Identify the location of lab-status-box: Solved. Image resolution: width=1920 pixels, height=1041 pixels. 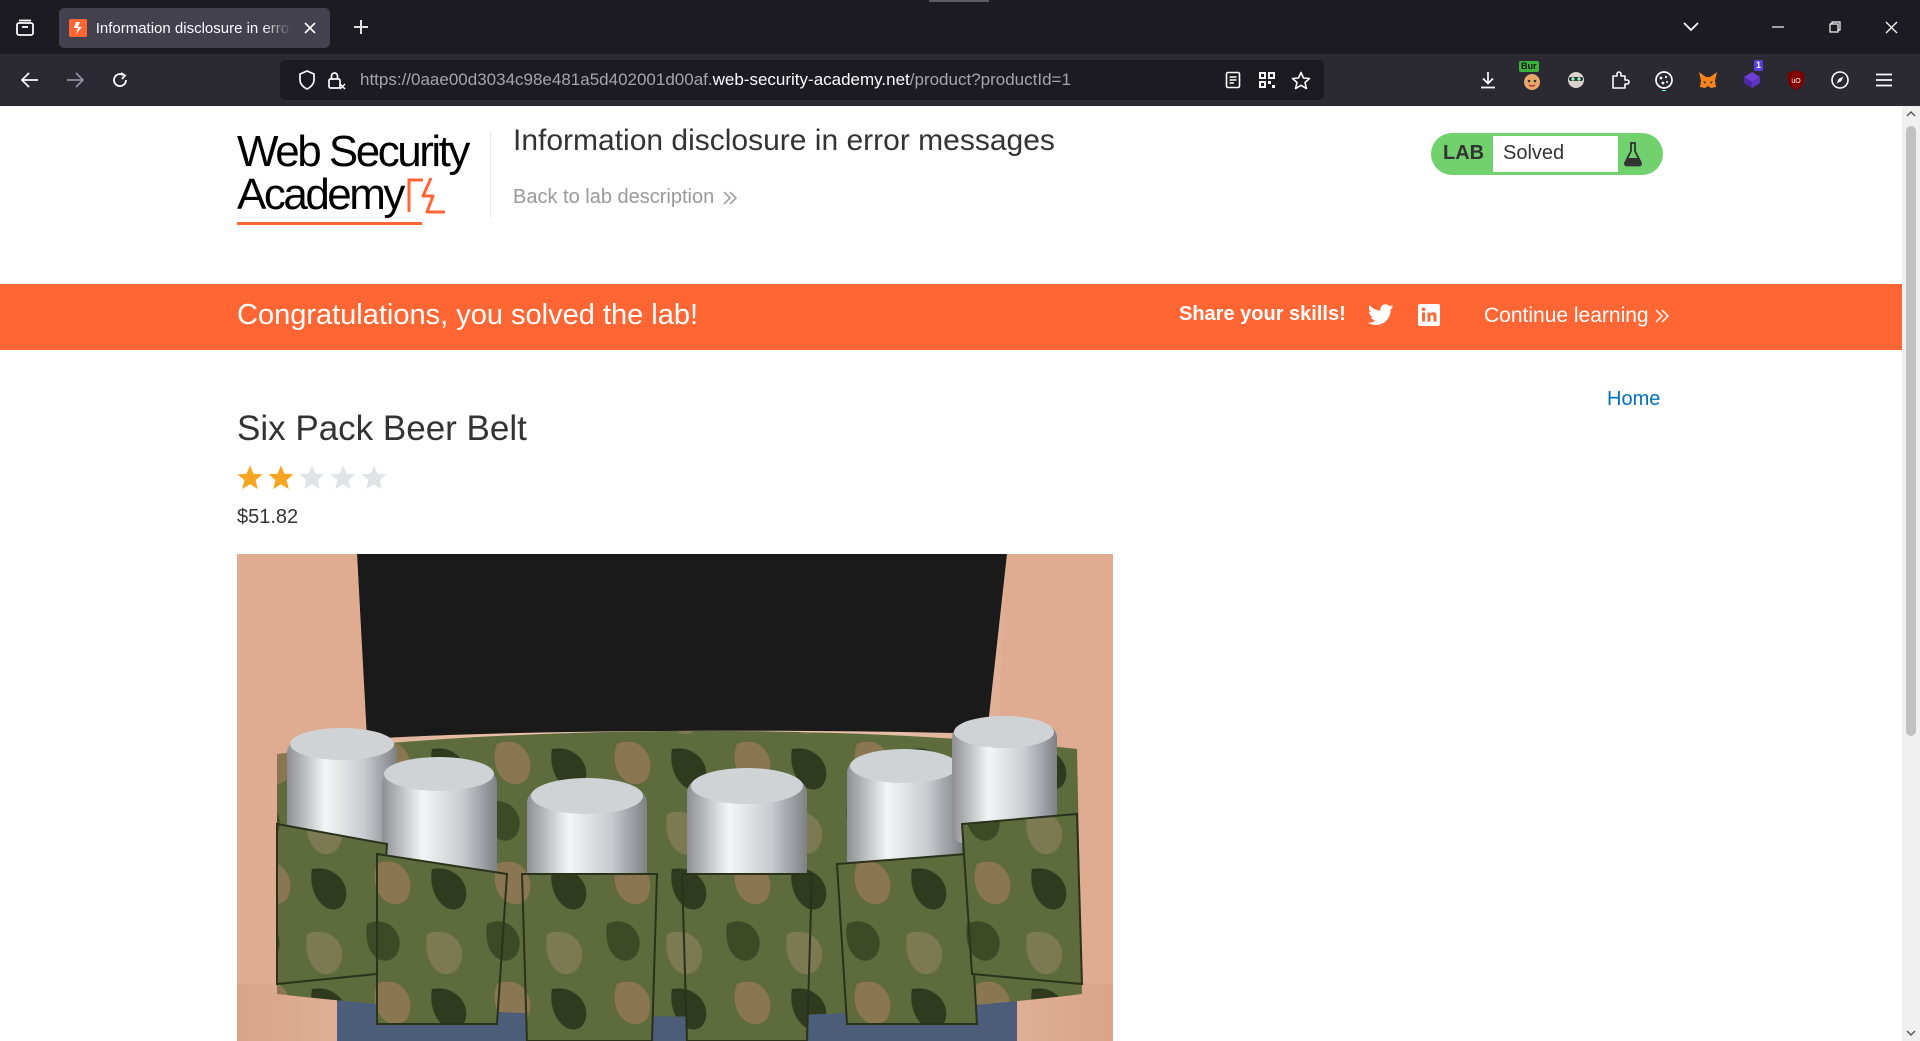
(1555, 154).